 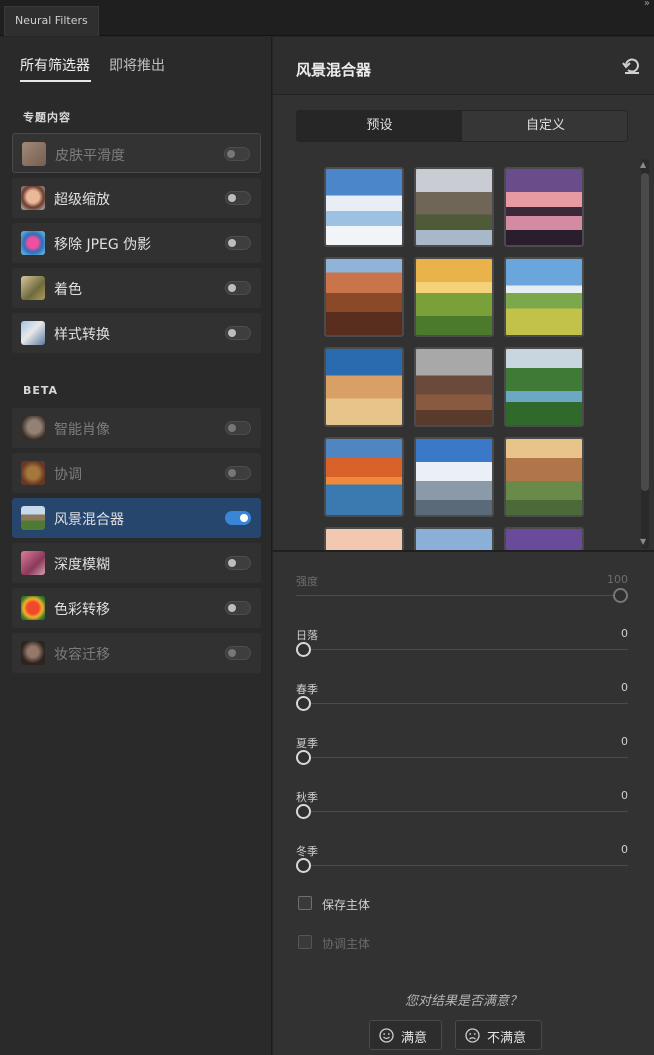 What do you see at coordinates (472, 1035) in the screenshot?
I see `frown-icon` at bounding box center [472, 1035].